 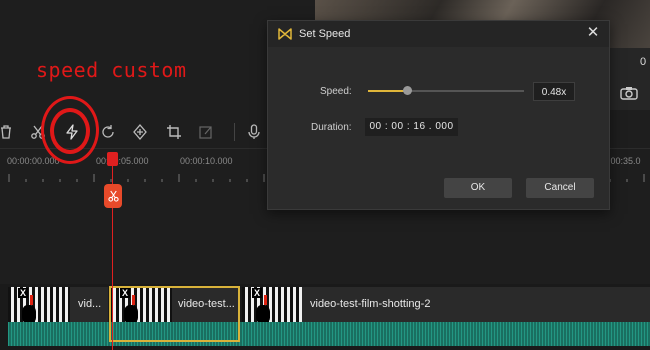 I want to click on toolbar-divider, so click(x=234, y=132).